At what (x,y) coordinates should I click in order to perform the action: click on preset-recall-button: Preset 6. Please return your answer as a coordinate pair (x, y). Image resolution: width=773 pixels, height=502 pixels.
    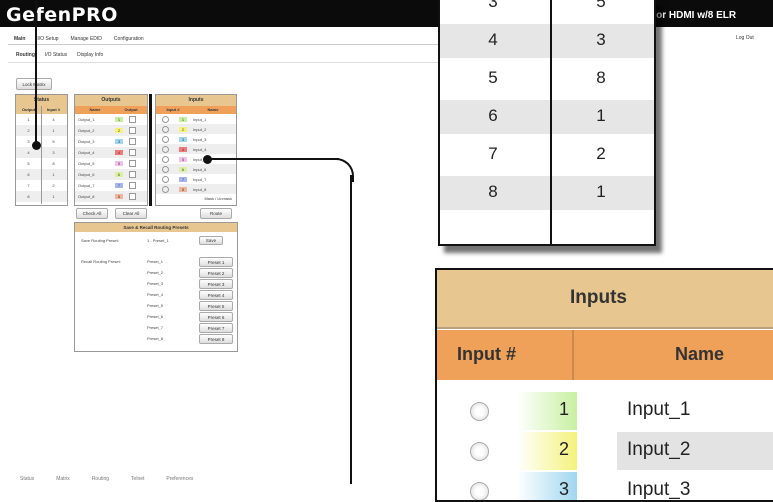
    Looking at the image, I should click on (216, 317).